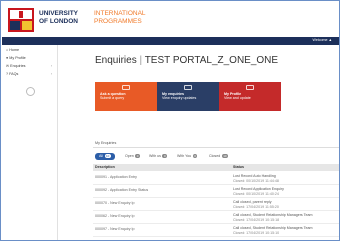 The width and height of the screenshot is (340, 241). I want to click on my-enquiries-card: My enquiries View enquiry updates, so click(188, 96).